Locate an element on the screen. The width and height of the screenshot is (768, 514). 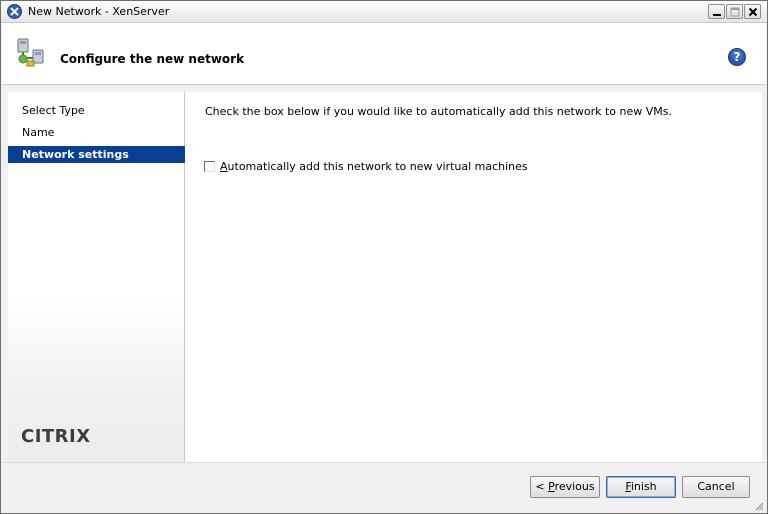
network-wizard-icon is located at coordinates (30, 52).